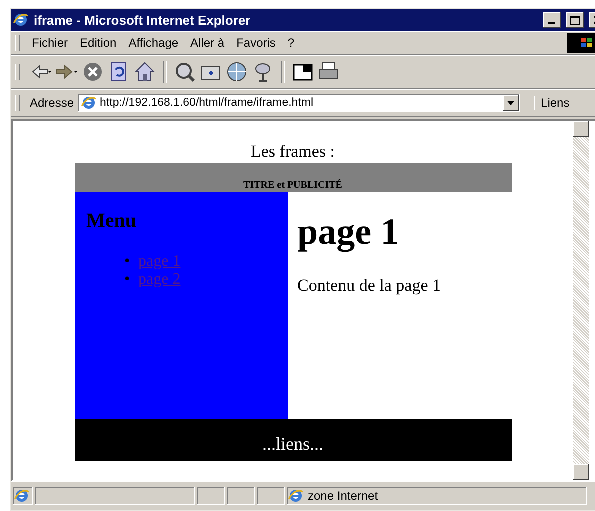 This screenshot has width=595, height=511. I want to click on page-heading: Les frames :, so click(293, 152).